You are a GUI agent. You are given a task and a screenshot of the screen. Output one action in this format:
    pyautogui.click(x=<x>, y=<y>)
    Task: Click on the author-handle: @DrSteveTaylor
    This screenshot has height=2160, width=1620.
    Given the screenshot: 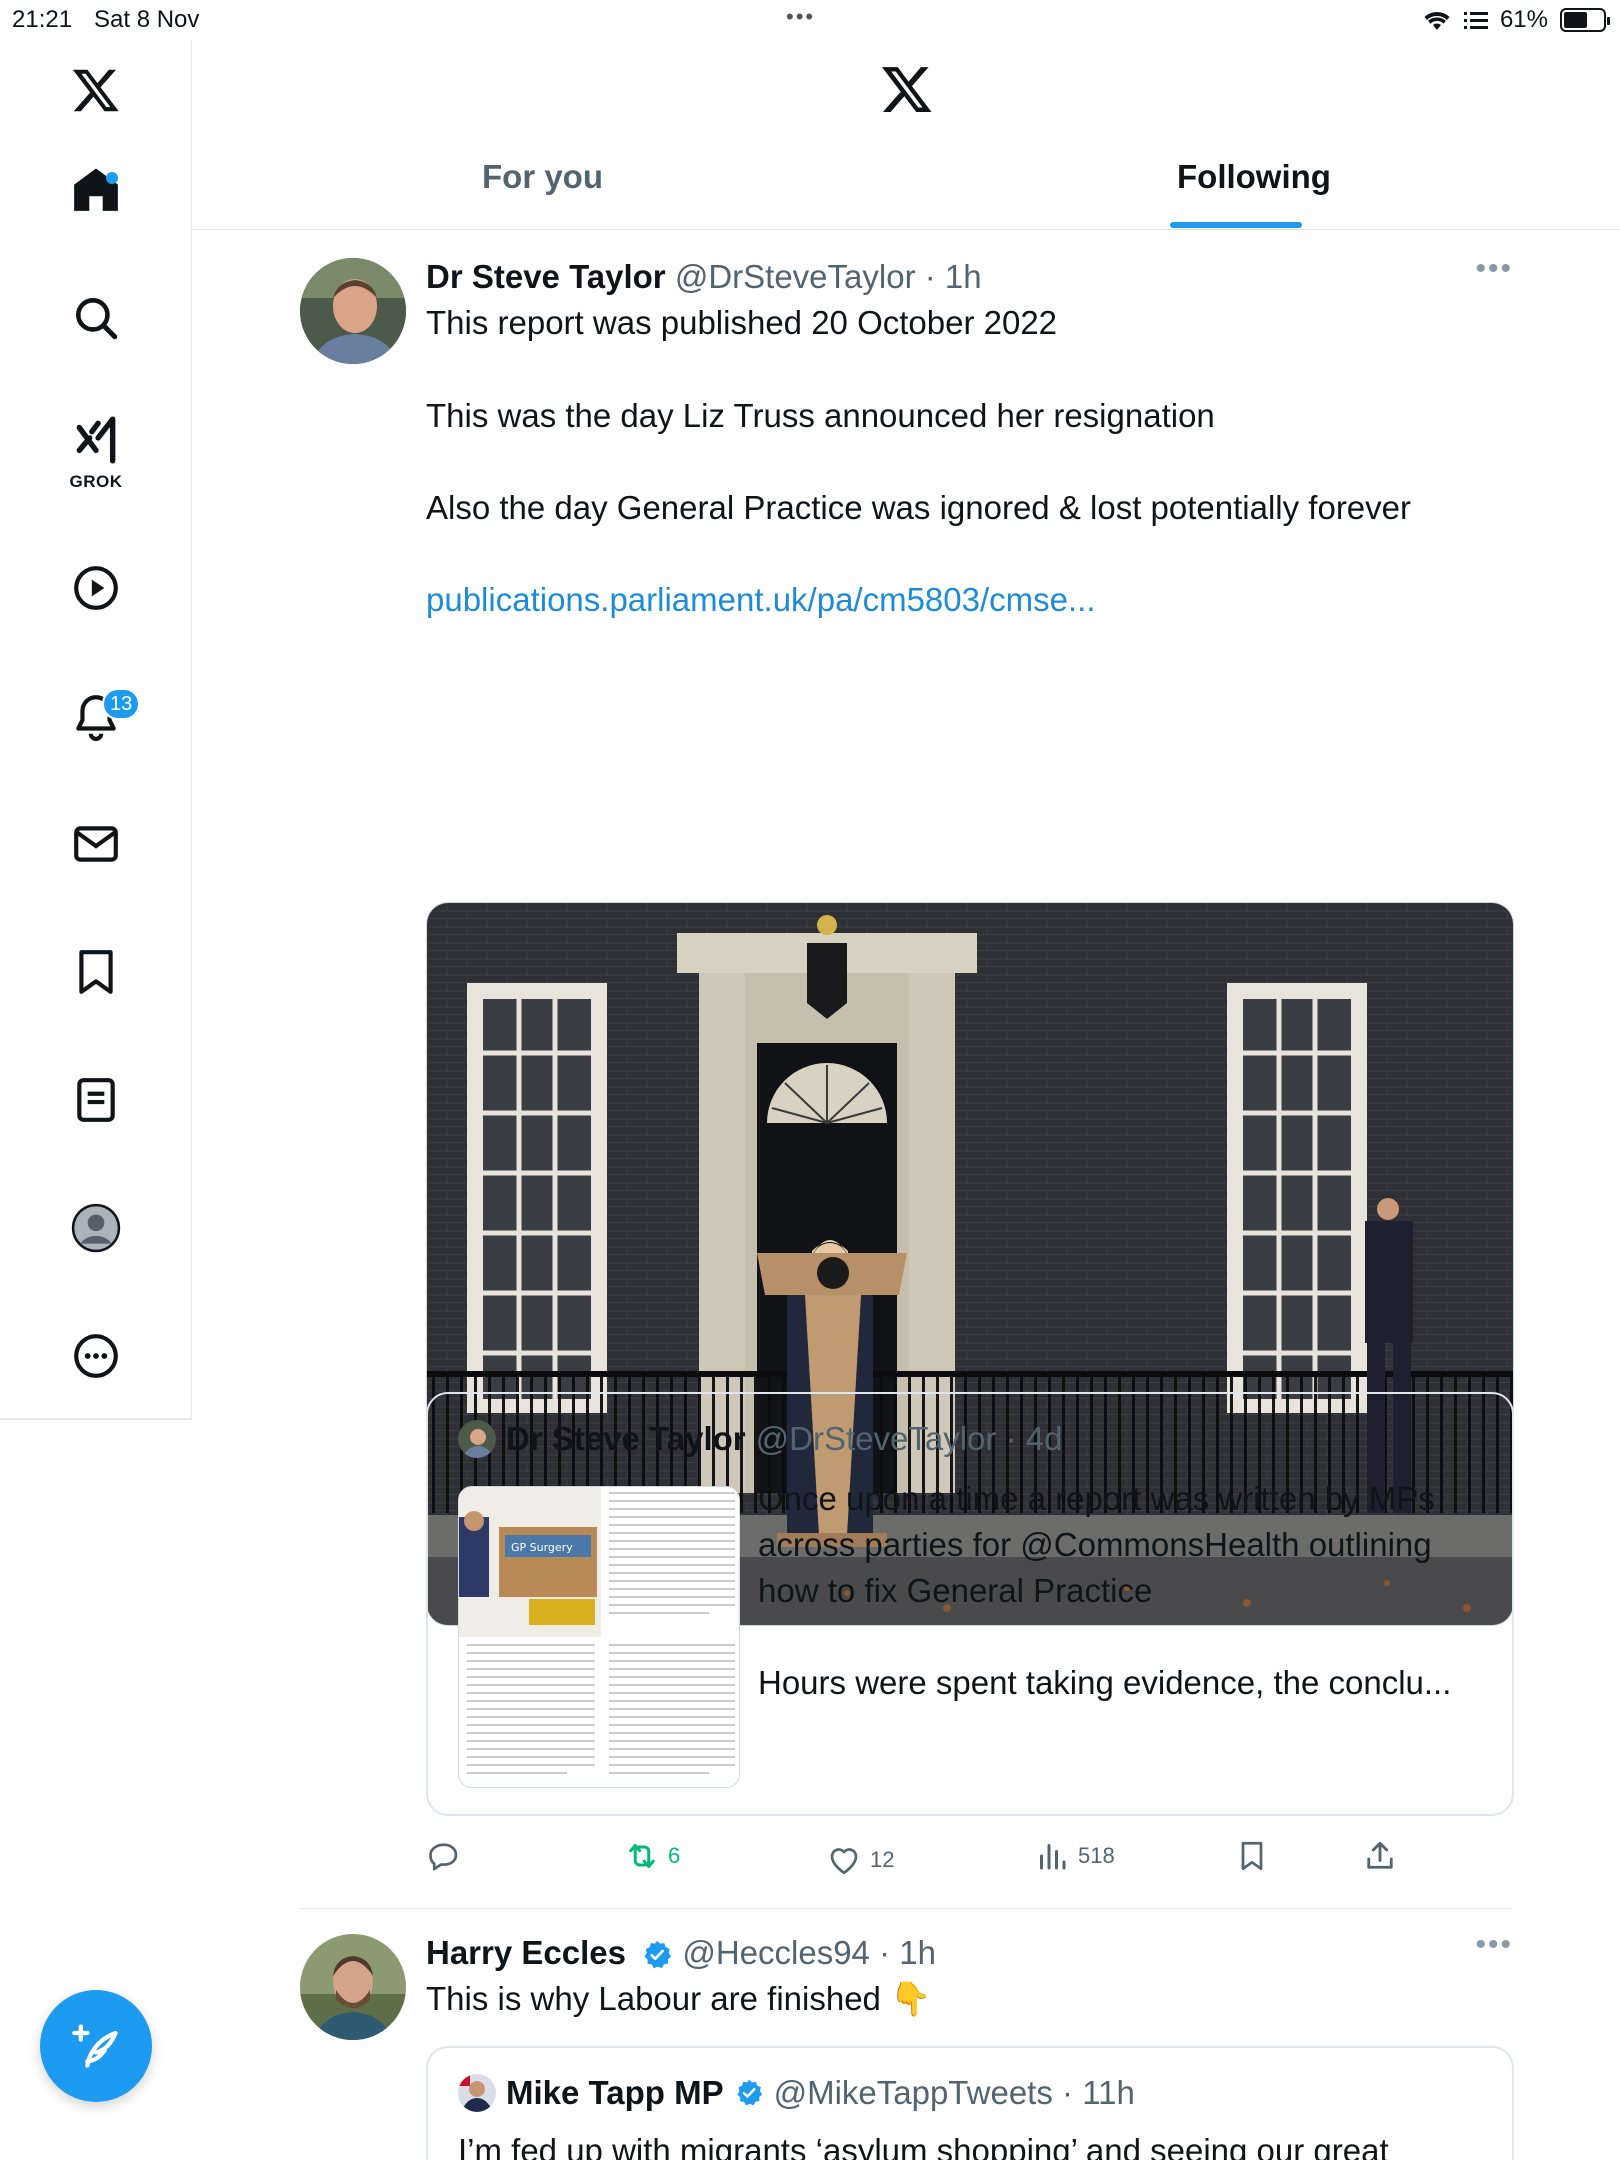 What is the action you would take?
    pyautogui.click(x=795, y=276)
    